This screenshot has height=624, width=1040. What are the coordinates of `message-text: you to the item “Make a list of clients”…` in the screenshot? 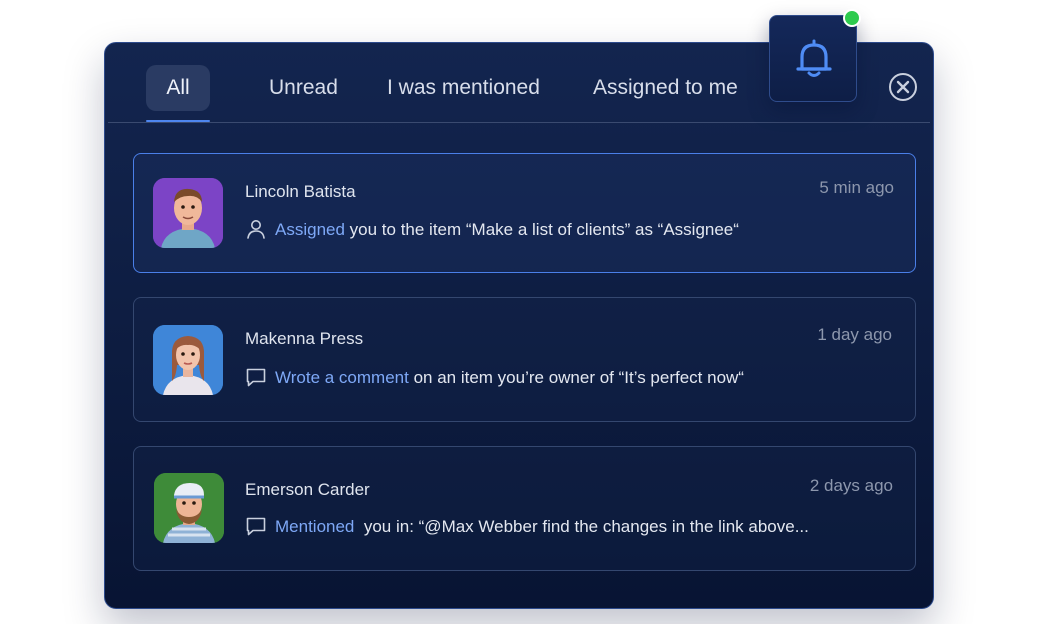 It's located at (541, 229).